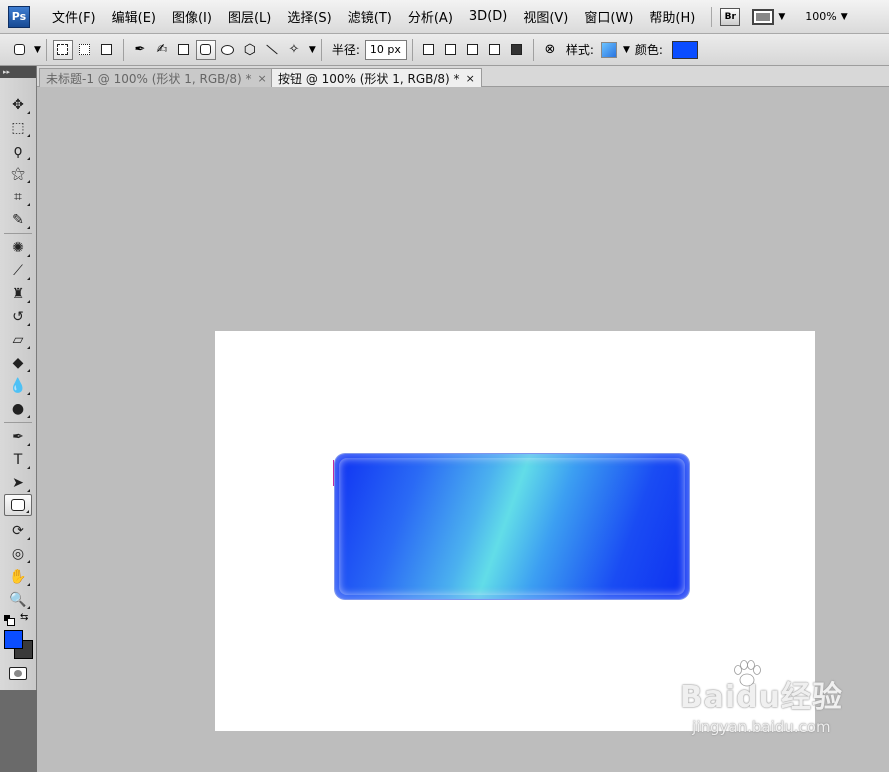 This screenshot has height=772, width=889. Describe the element at coordinates (18, 72) in the screenshot. I see `collapse-icon: ▸▸` at that location.